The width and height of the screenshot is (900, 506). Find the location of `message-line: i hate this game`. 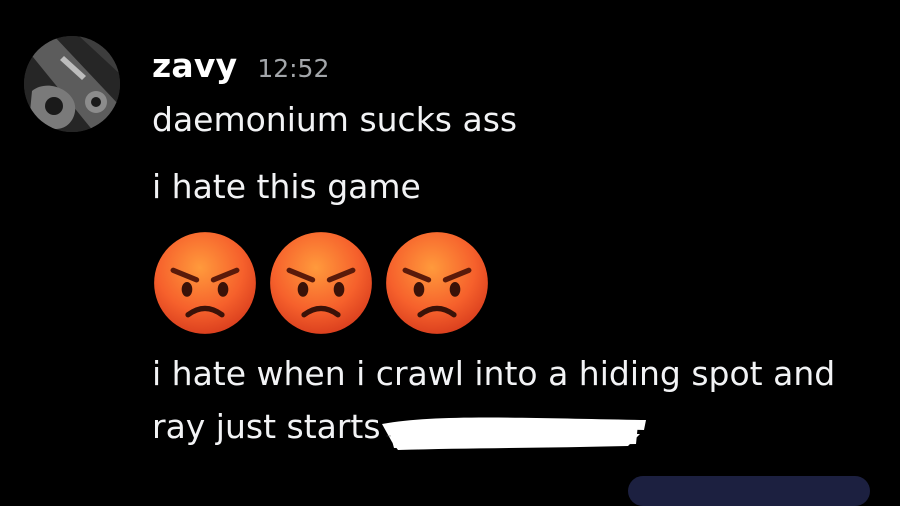

message-line: i hate this game is located at coordinates (286, 186).